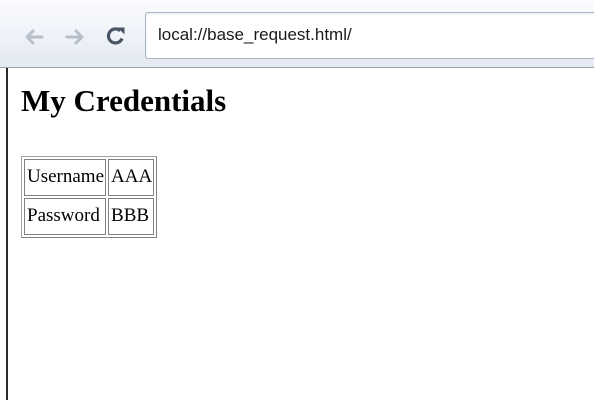  Describe the element at coordinates (131, 216) in the screenshot. I see `table-cell-value: BBB` at that location.